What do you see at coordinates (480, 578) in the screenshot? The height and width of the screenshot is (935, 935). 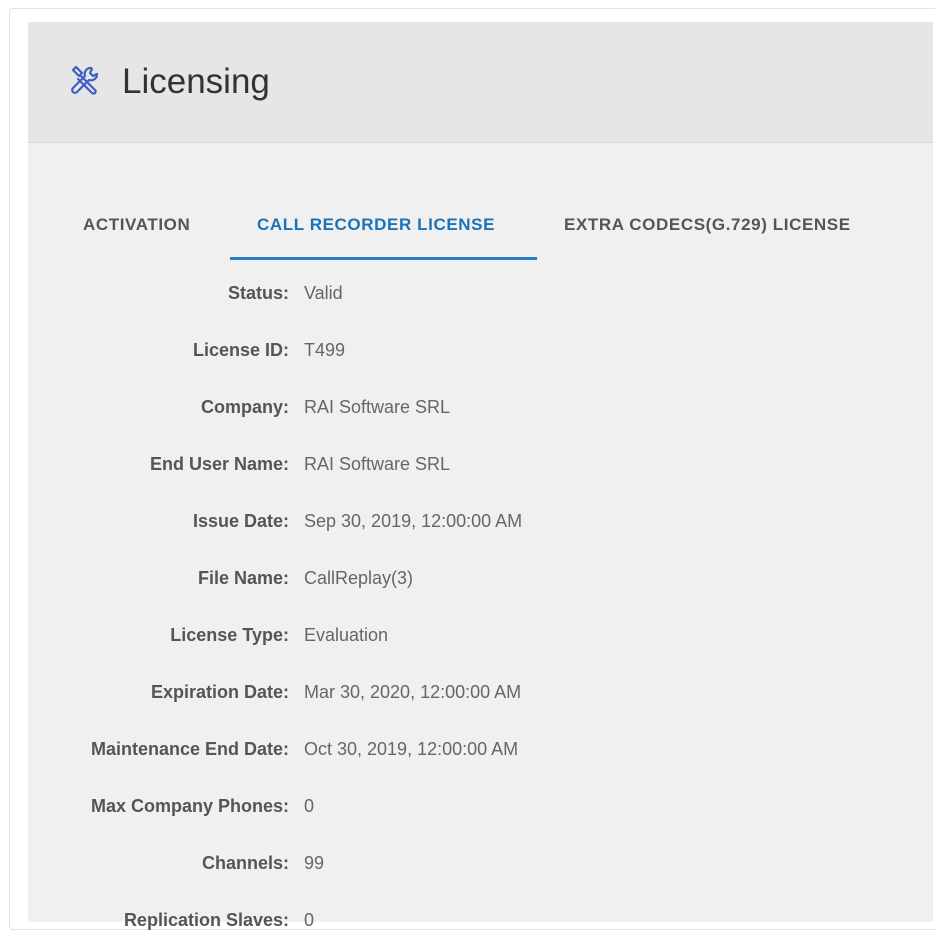 I see `field-row-file-name: File Name: CallReplay(3)` at bounding box center [480, 578].